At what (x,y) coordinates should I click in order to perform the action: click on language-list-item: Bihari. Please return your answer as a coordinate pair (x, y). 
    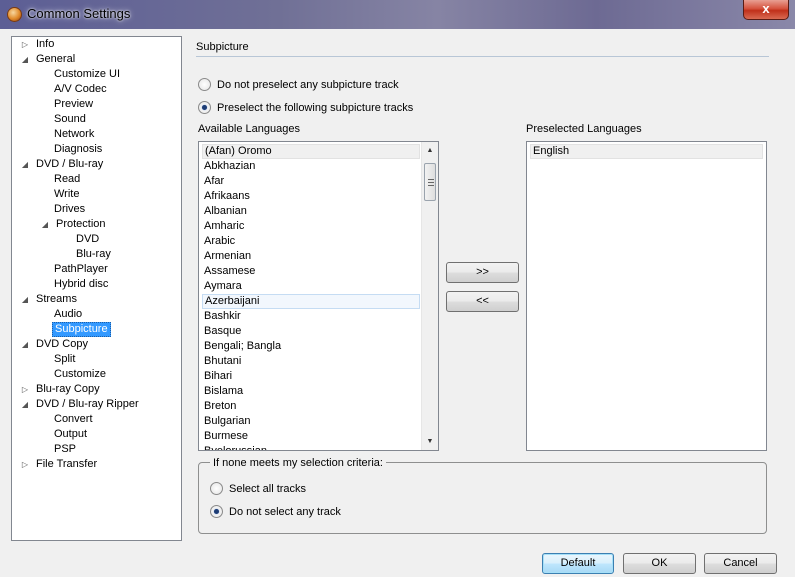
    Looking at the image, I should click on (311, 376).